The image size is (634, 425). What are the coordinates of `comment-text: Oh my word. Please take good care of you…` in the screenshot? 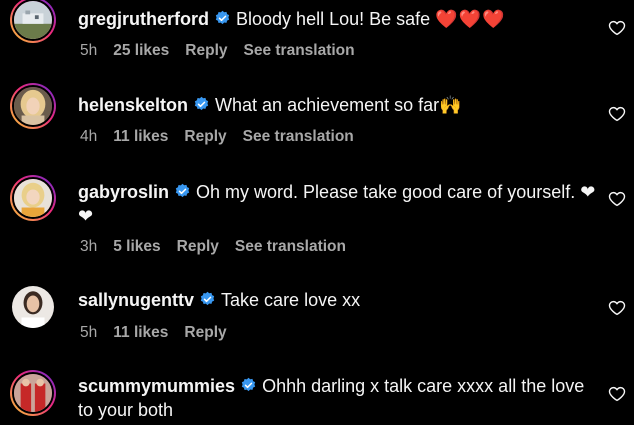 It's located at (388, 192).